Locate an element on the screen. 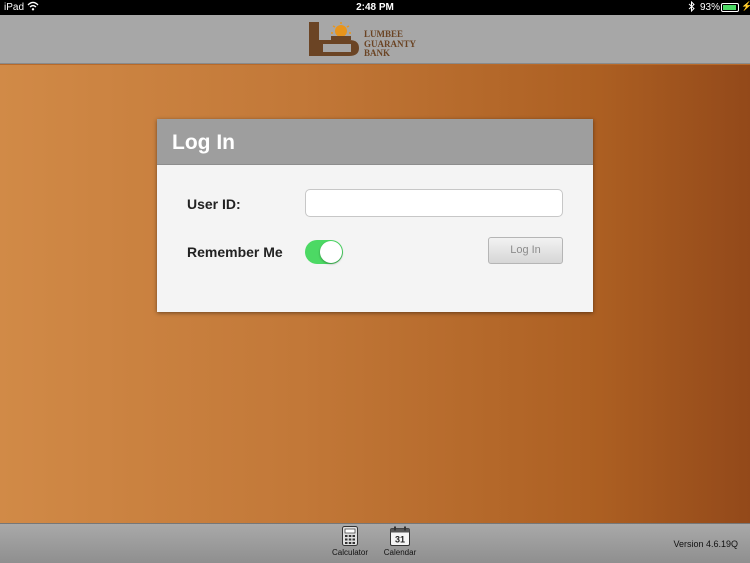  app-header: LUMBEE GUARANTY BANK is located at coordinates (375, 39).